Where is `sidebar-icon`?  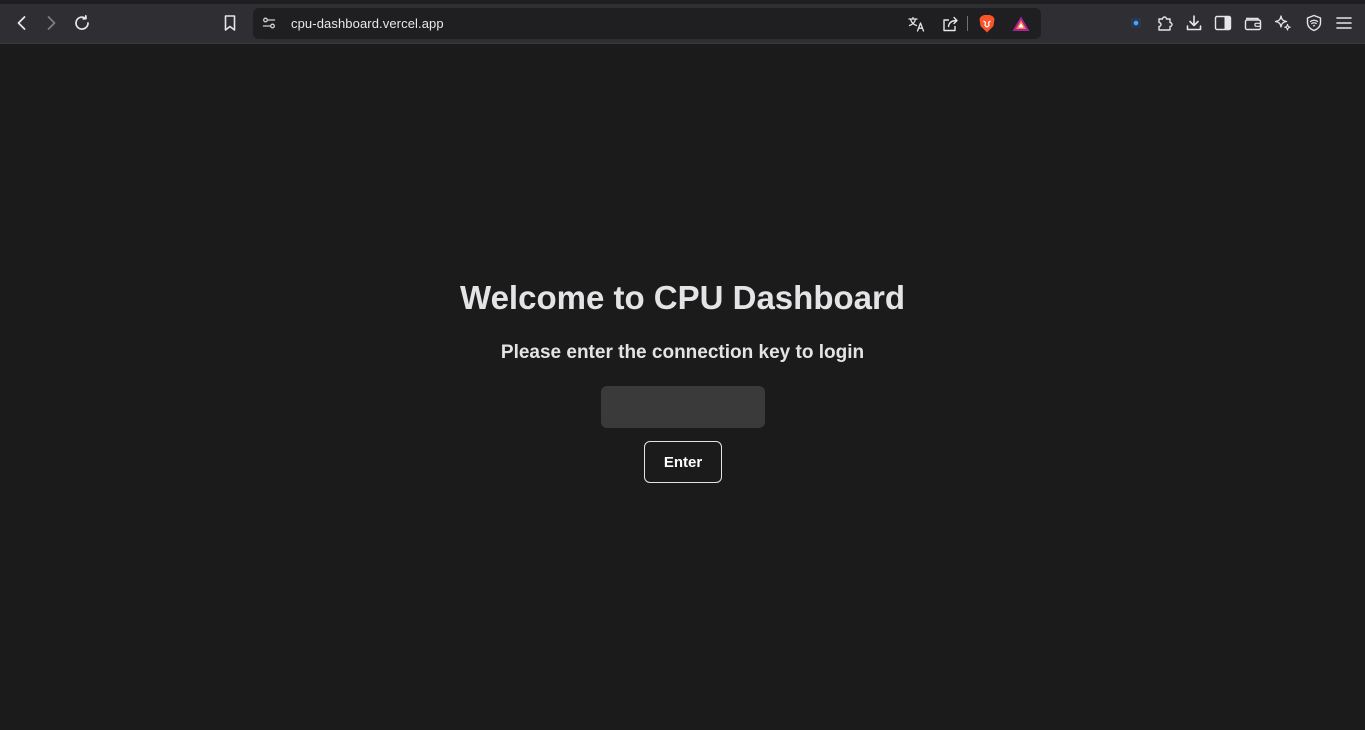
sidebar-icon is located at coordinates (1223, 23).